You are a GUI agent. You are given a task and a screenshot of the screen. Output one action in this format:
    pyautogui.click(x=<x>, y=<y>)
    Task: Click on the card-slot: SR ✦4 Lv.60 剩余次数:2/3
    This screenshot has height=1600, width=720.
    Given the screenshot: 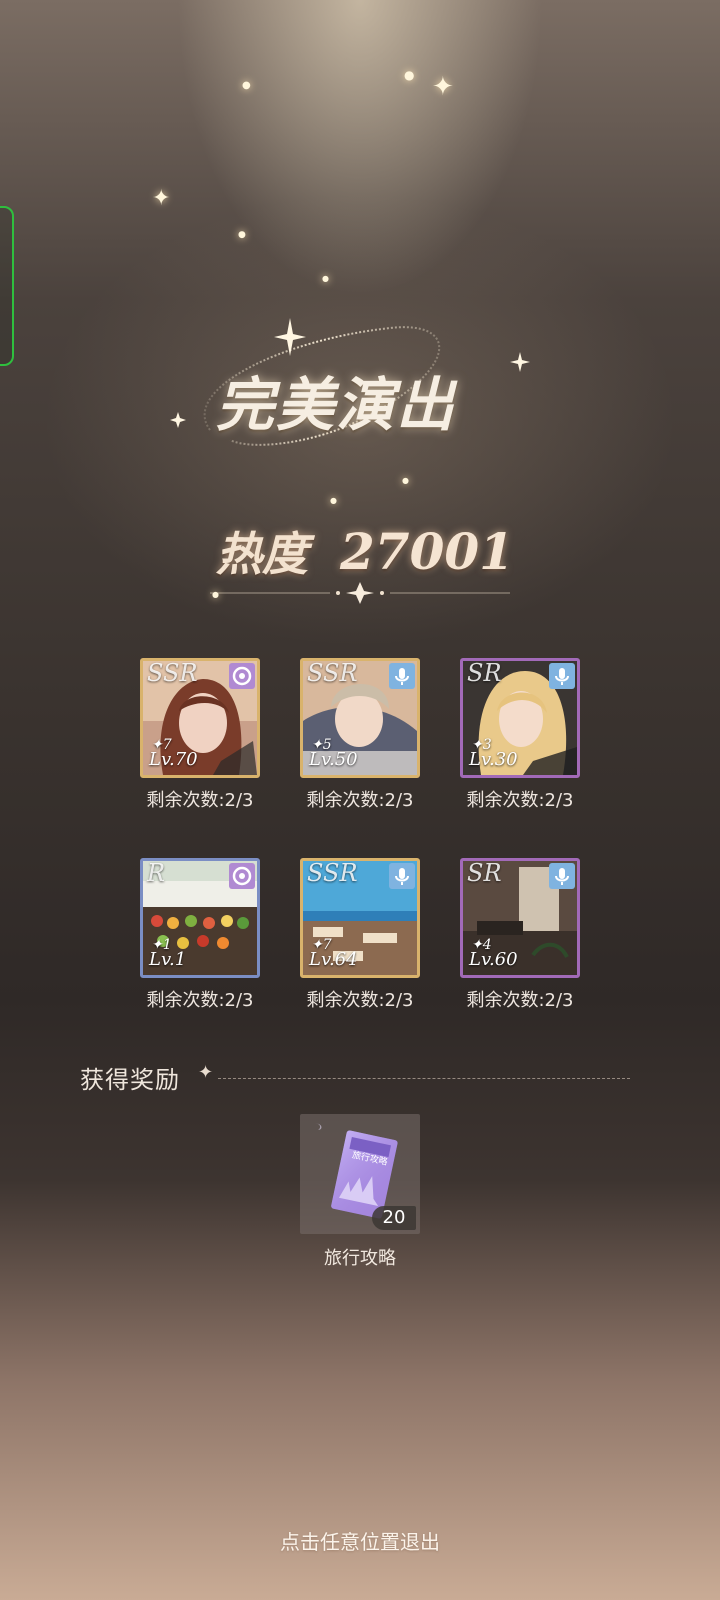 What is the action you would take?
    pyautogui.click(x=520, y=934)
    